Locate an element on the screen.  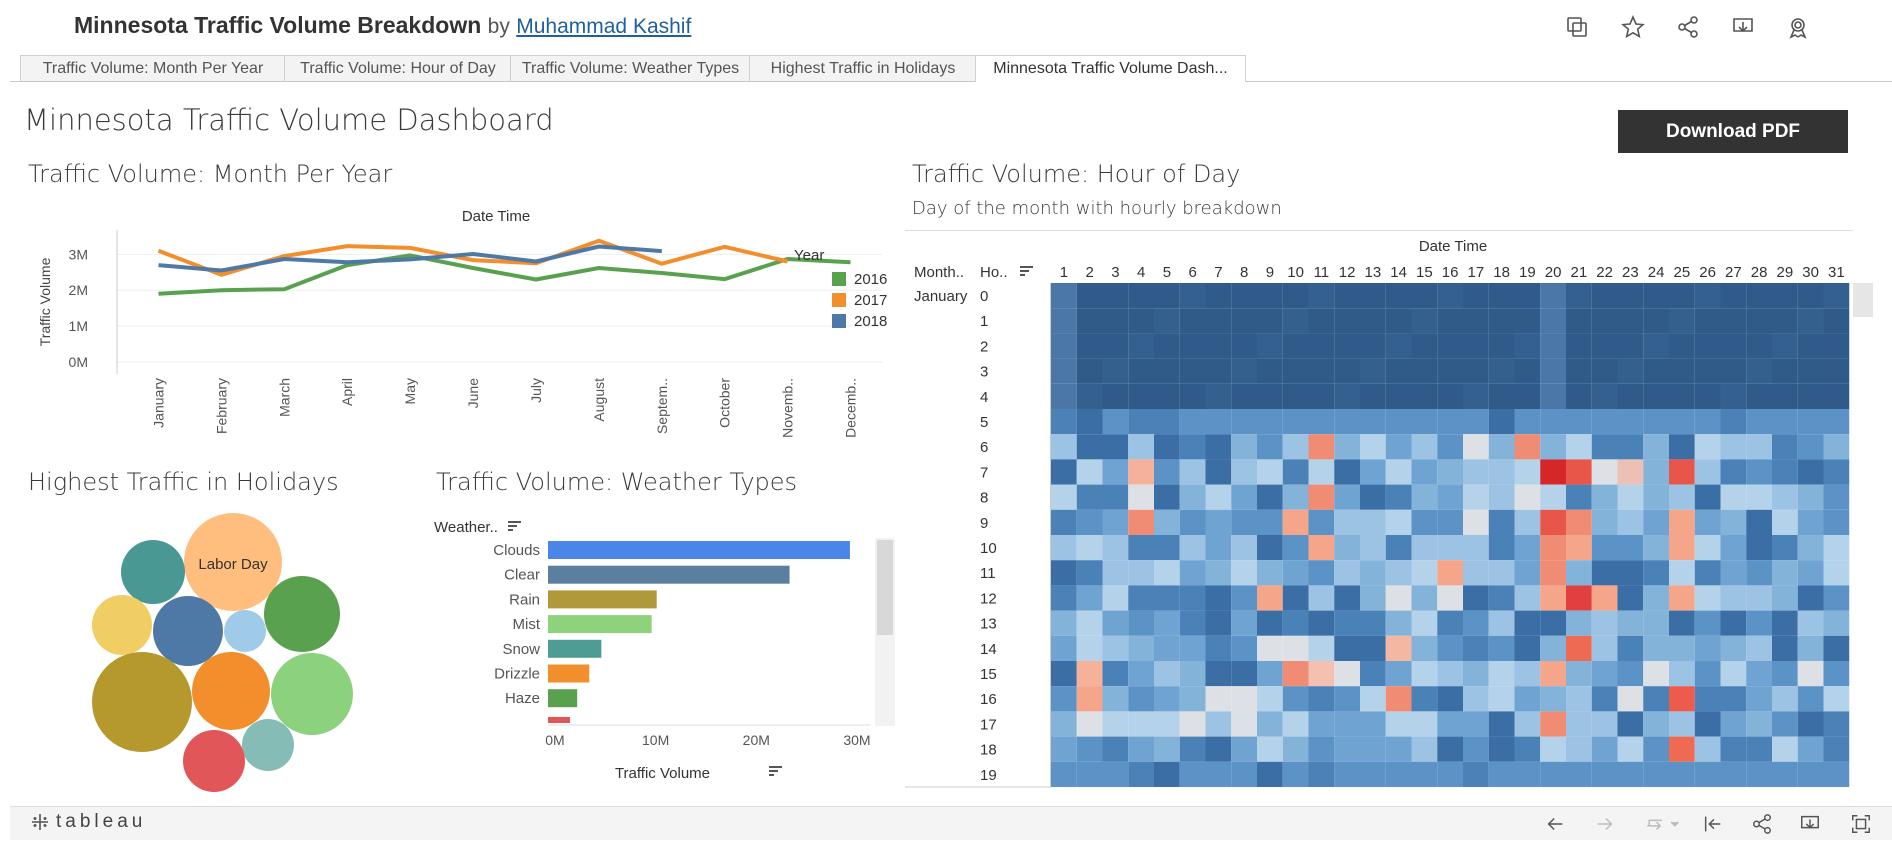
fullscreen-icon is located at coordinates (1861, 824).